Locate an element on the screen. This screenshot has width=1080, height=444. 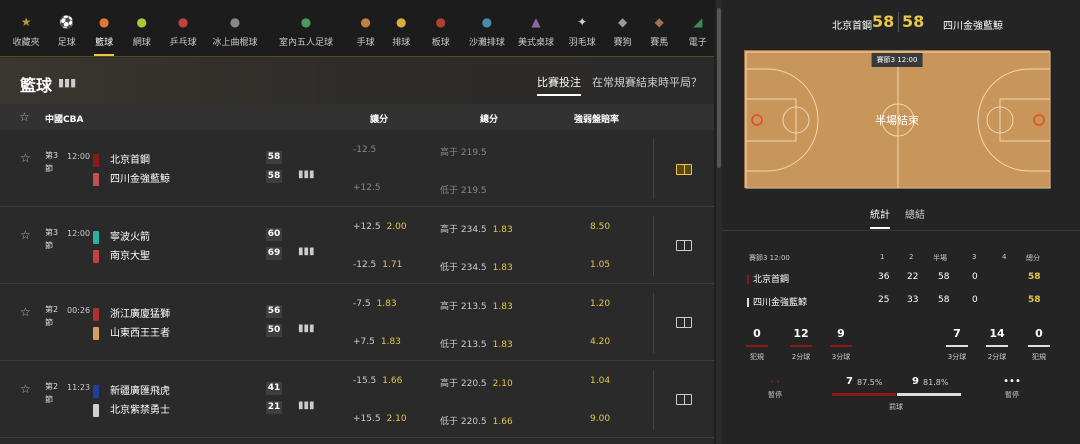
away-team-name: 山東西王王者 is located at coordinates (140, 333).